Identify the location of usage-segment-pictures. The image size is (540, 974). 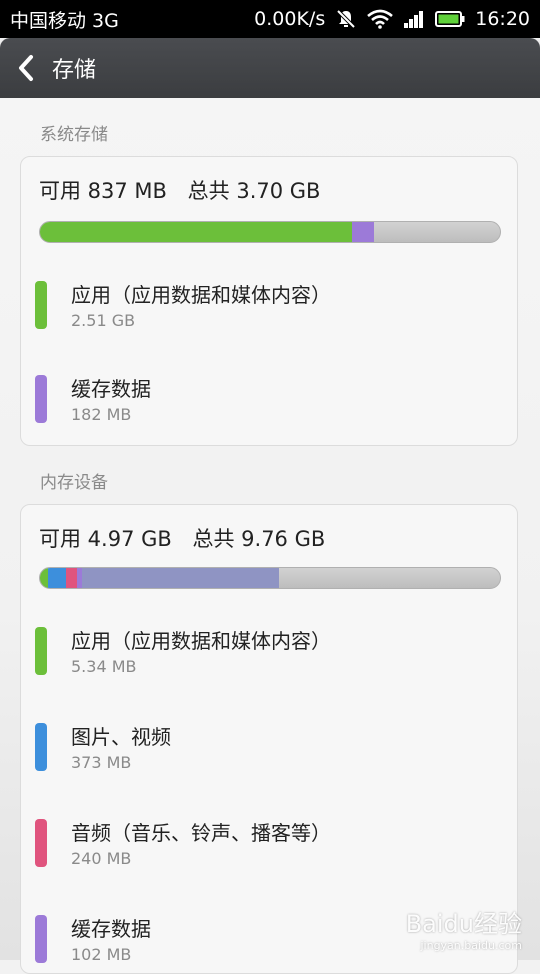
(57, 578).